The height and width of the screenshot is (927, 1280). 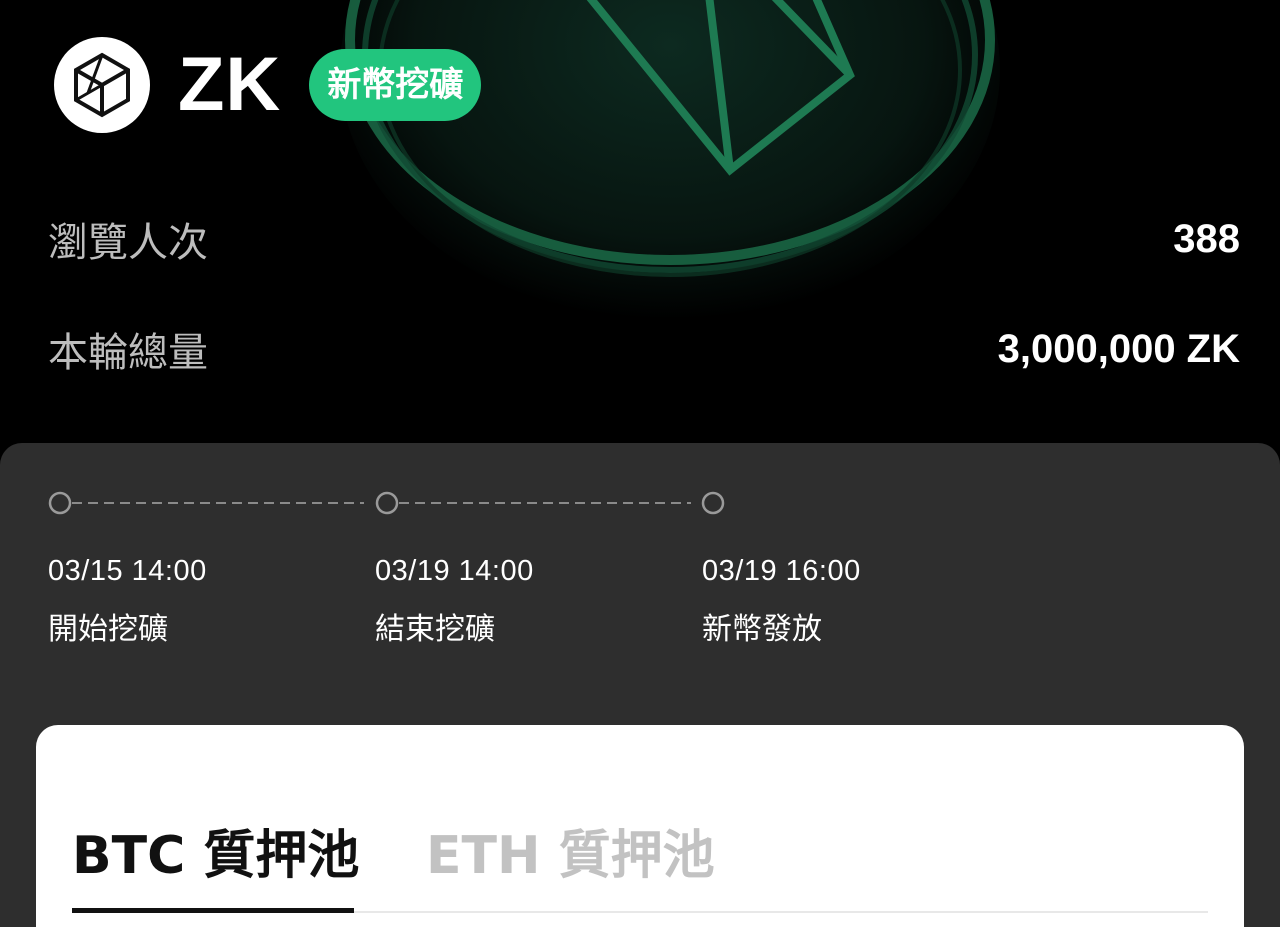 I want to click on timeline-track, so click(x=386, y=503).